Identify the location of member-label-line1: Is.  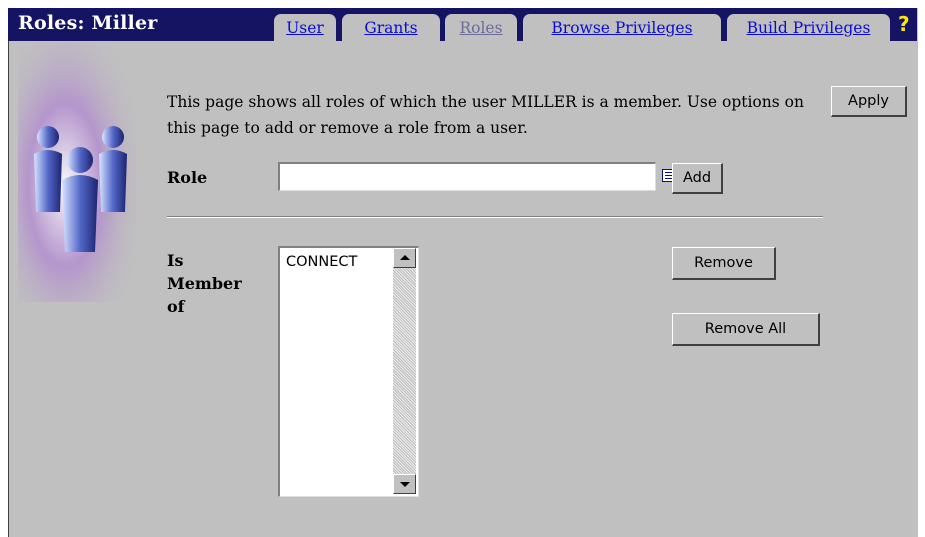
(175, 260).